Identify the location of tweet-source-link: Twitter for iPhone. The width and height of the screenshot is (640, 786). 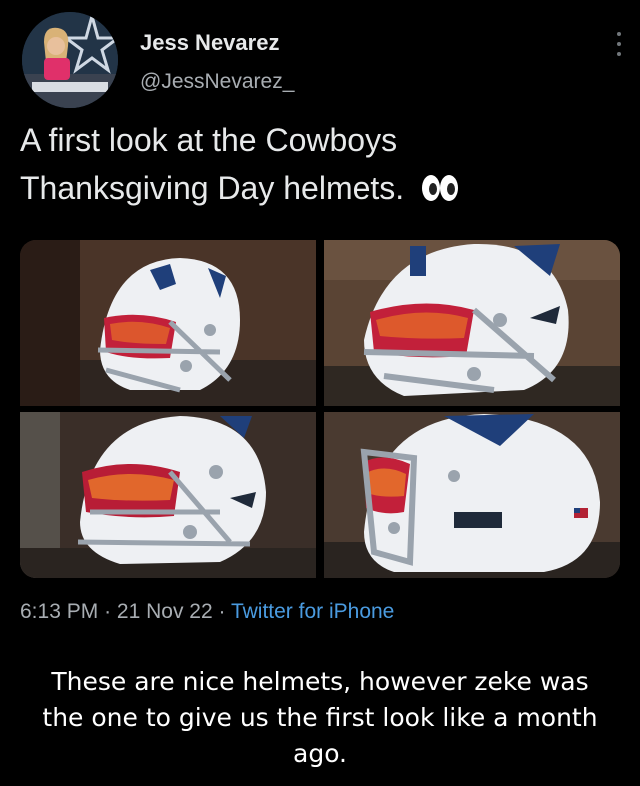
(312, 611).